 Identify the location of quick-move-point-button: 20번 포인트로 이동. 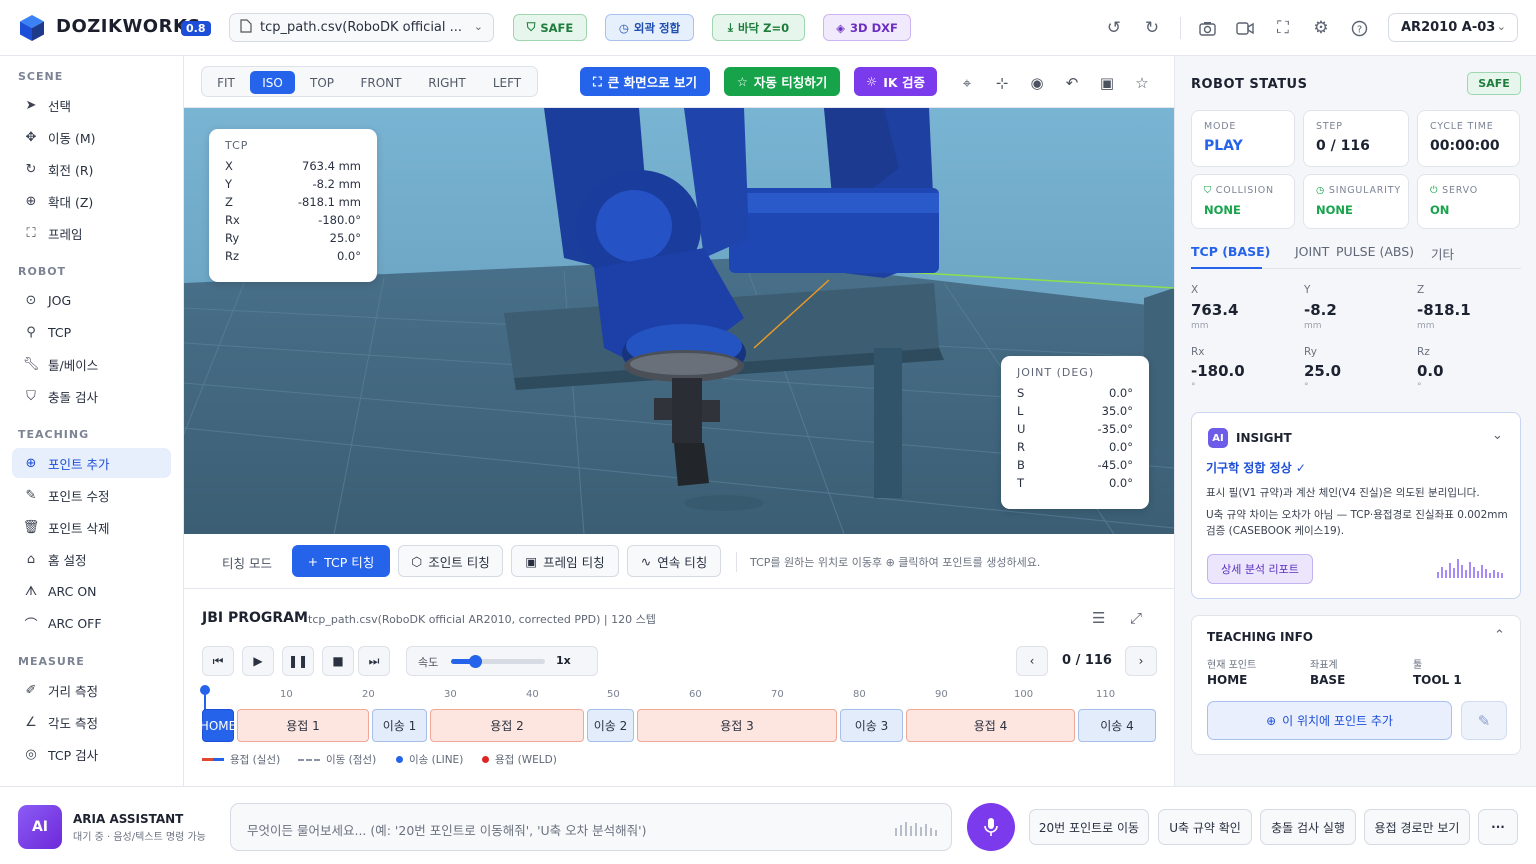
(1089, 827).